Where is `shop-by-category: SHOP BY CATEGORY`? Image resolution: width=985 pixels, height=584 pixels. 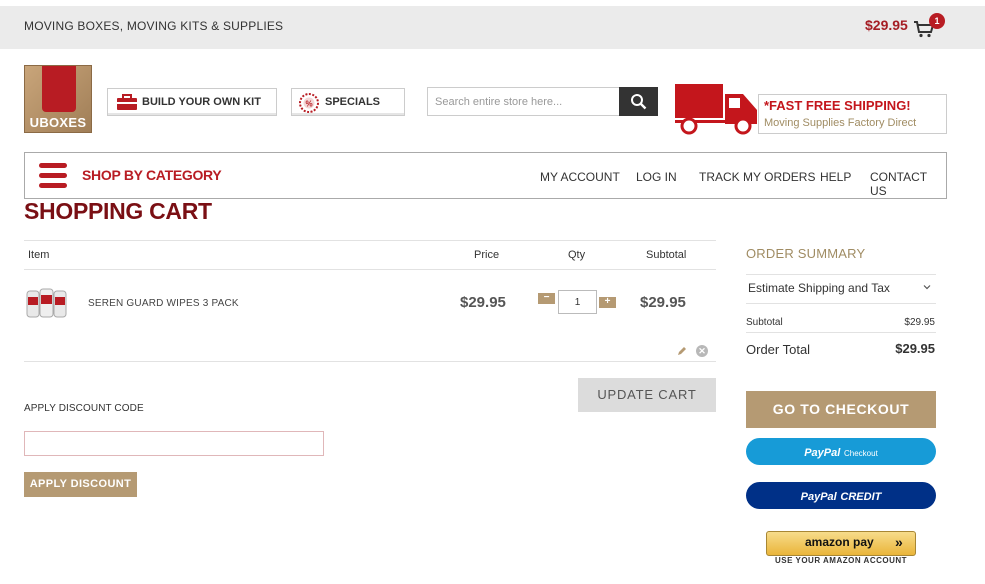
shop-by-category: SHOP BY CATEGORY is located at coordinates (152, 175).